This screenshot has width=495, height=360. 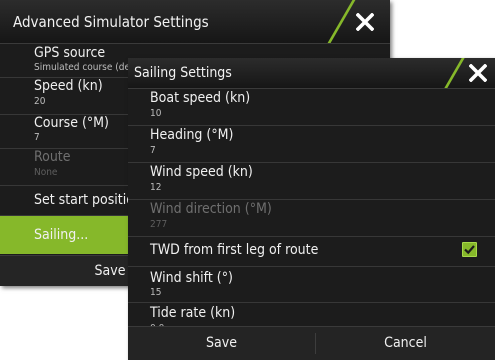 I want to click on heading-row: Heading (°M) 7, so click(x=311, y=144).